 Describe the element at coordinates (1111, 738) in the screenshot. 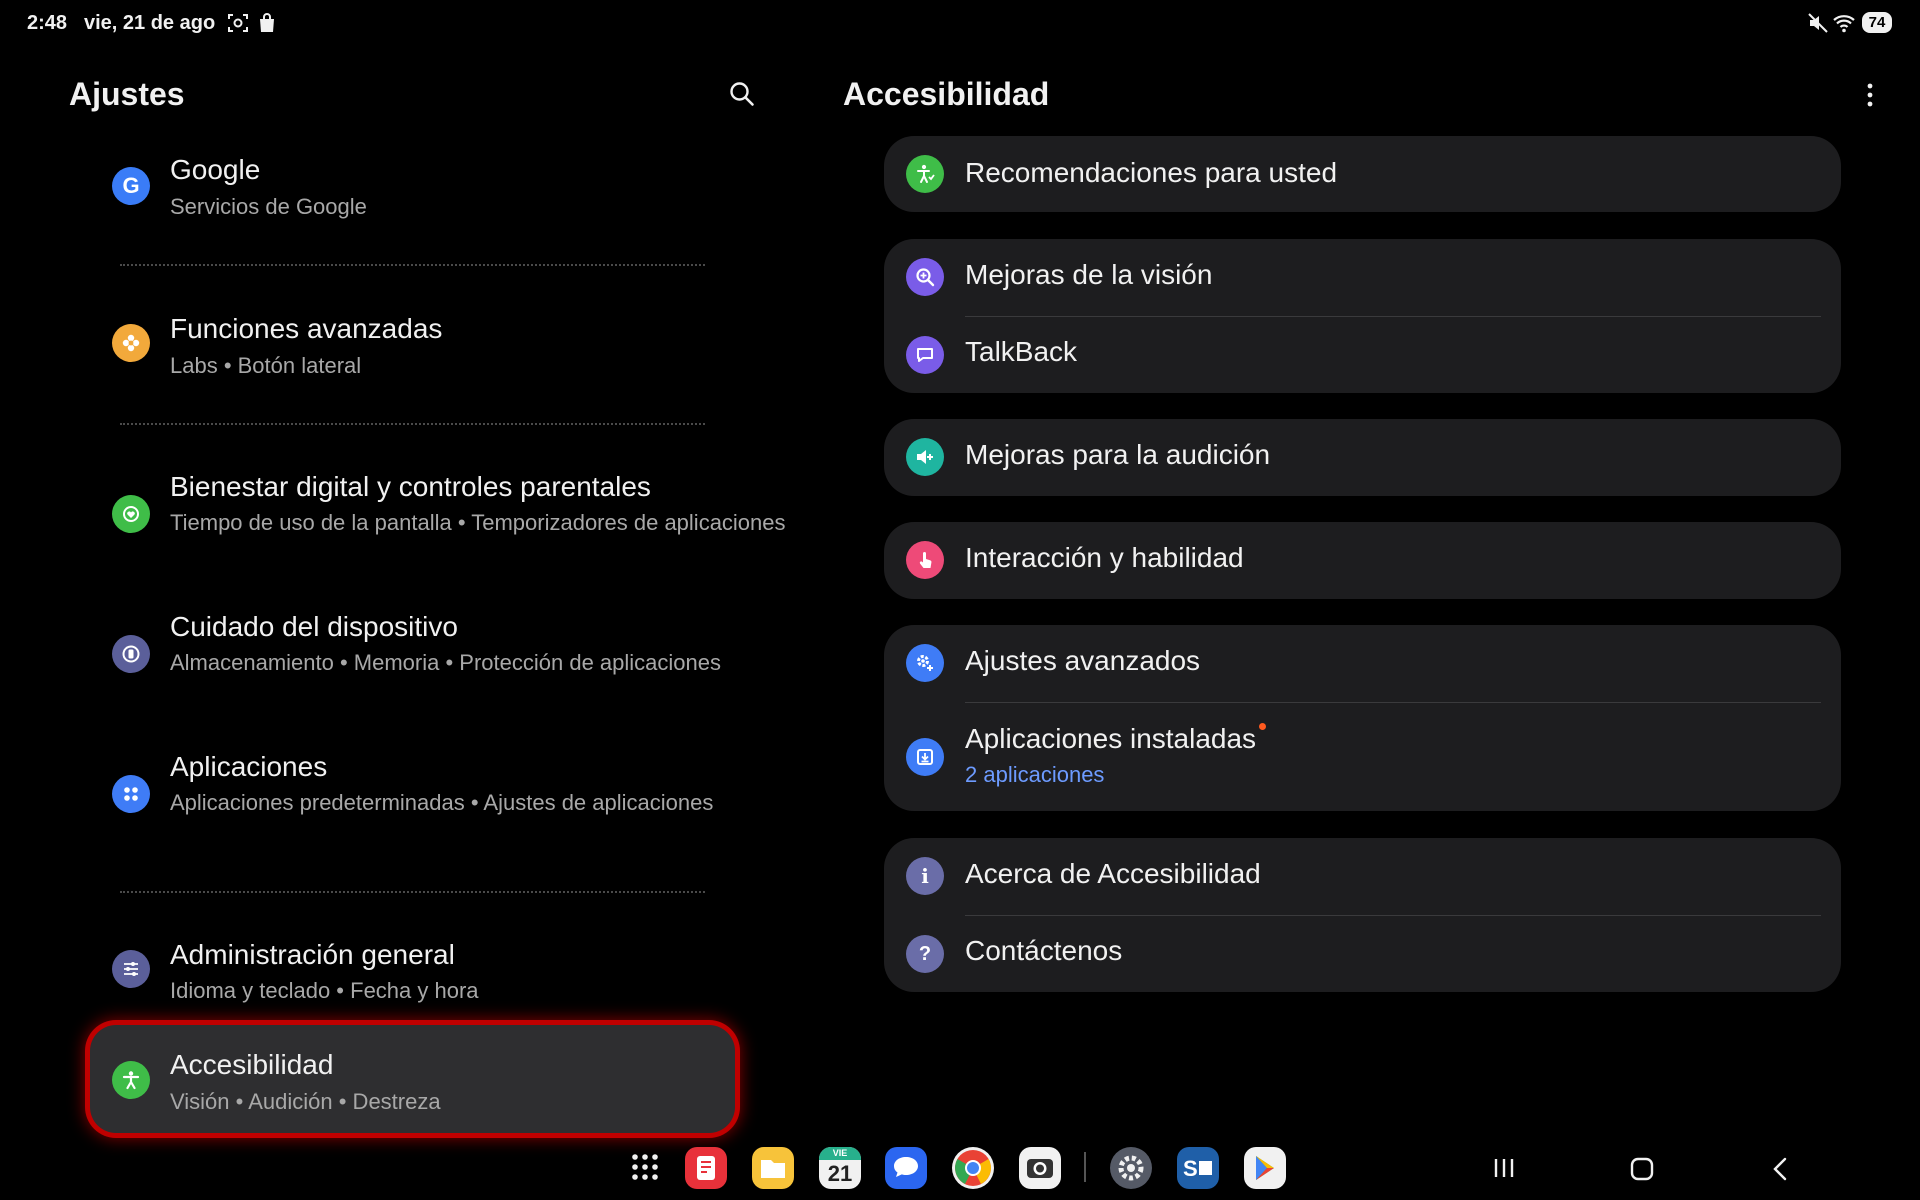

I see `item-title: Aplicaciones instaladas` at that location.